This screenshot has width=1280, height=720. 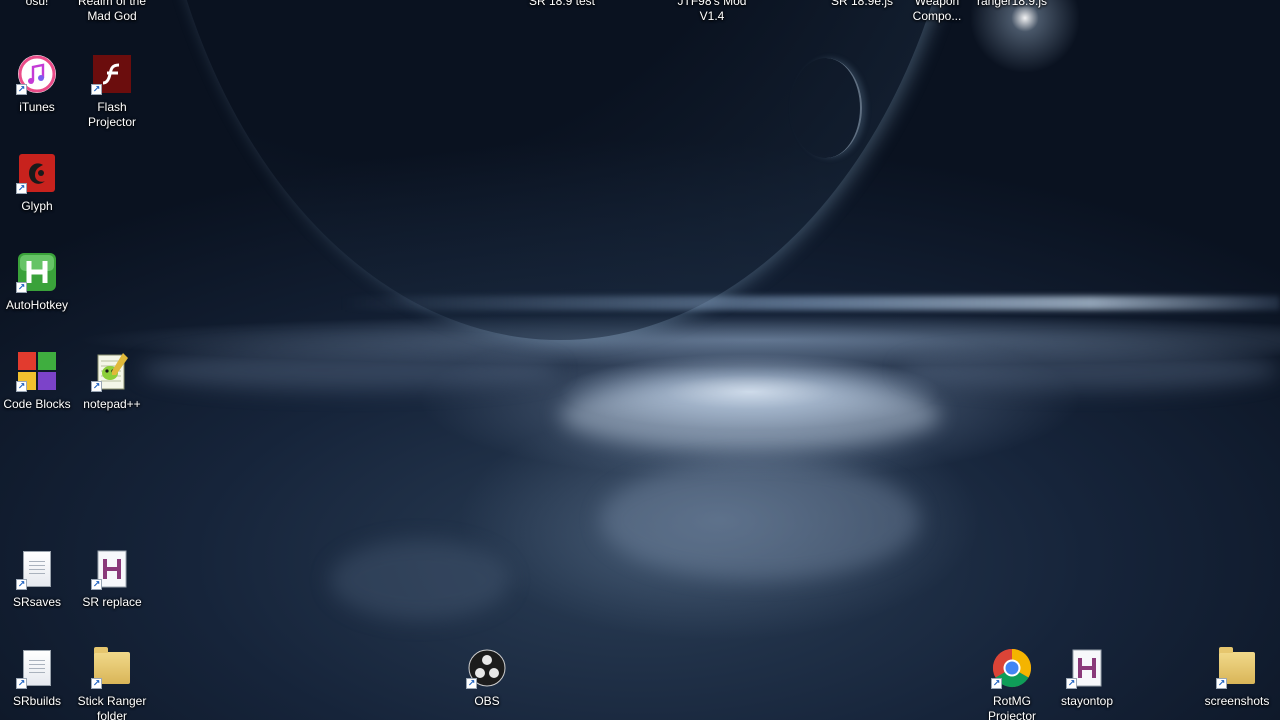 I want to click on autohotkey-icon: ↗, so click(x=36, y=272).